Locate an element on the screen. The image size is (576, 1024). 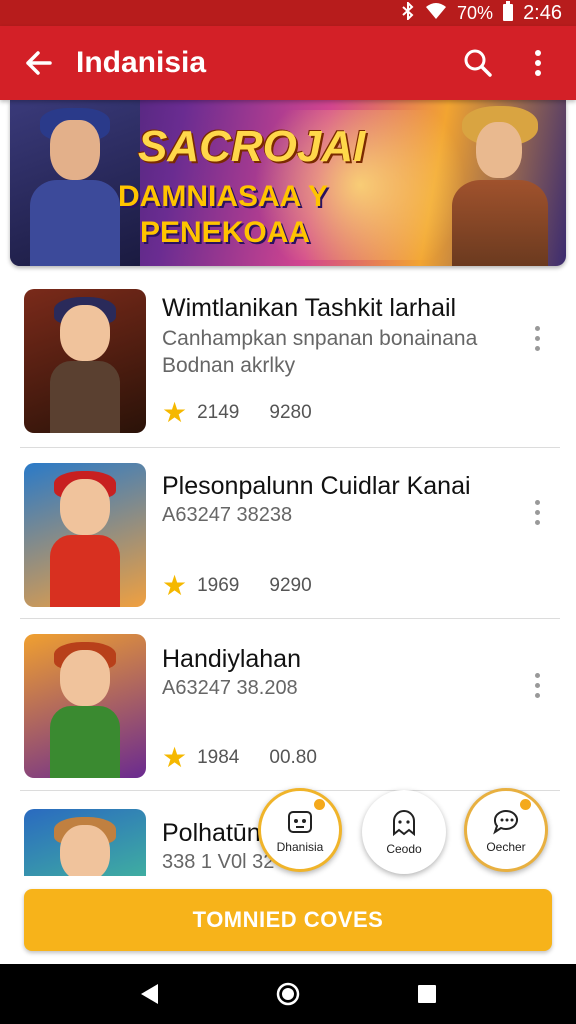
rating-value: 2149 is located at coordinates (218, 412).